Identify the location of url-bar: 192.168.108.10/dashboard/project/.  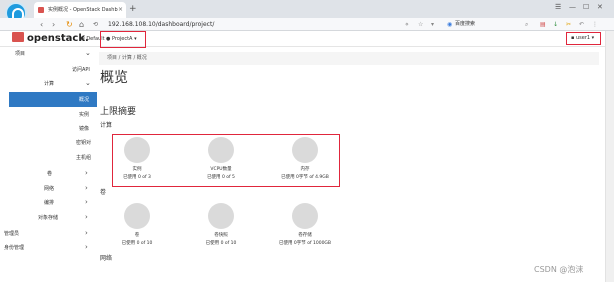
(273, 24).